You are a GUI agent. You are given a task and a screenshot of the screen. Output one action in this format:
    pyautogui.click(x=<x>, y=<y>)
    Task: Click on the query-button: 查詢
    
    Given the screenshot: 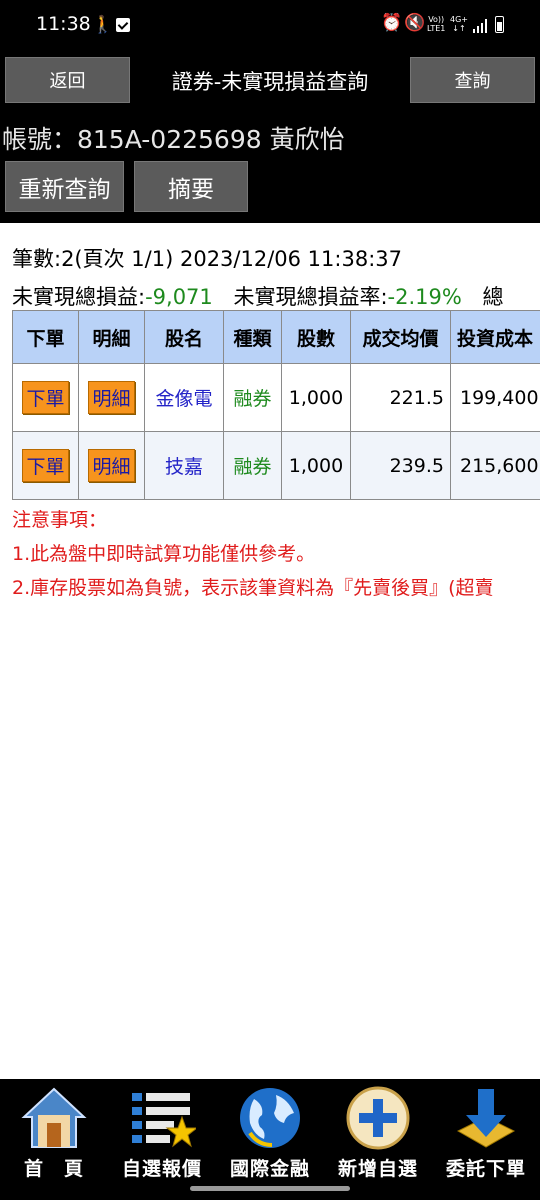 What is the action you would take?
    pyautogui.click(x=472, y=80)
    